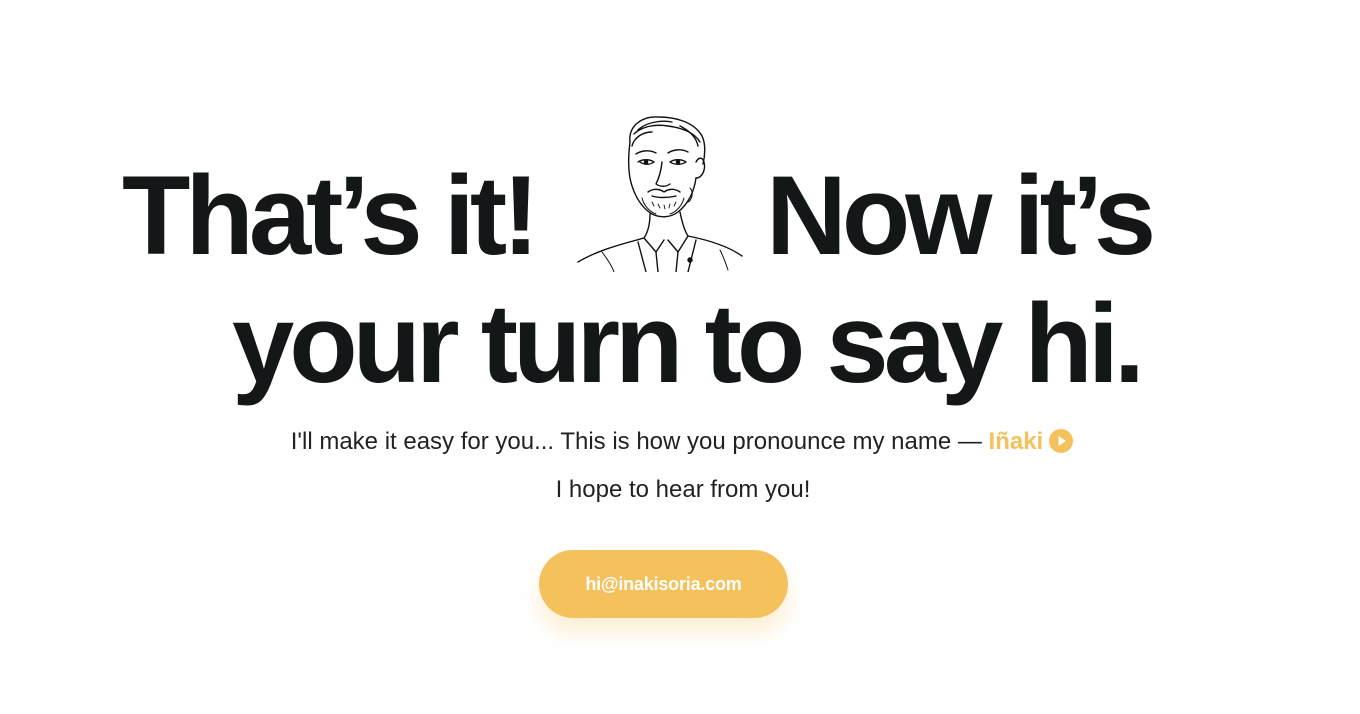 Image resolution: width=1360 pixels, height=714 pixels. I want to click on play-circle-icon, so click(1061, 441).